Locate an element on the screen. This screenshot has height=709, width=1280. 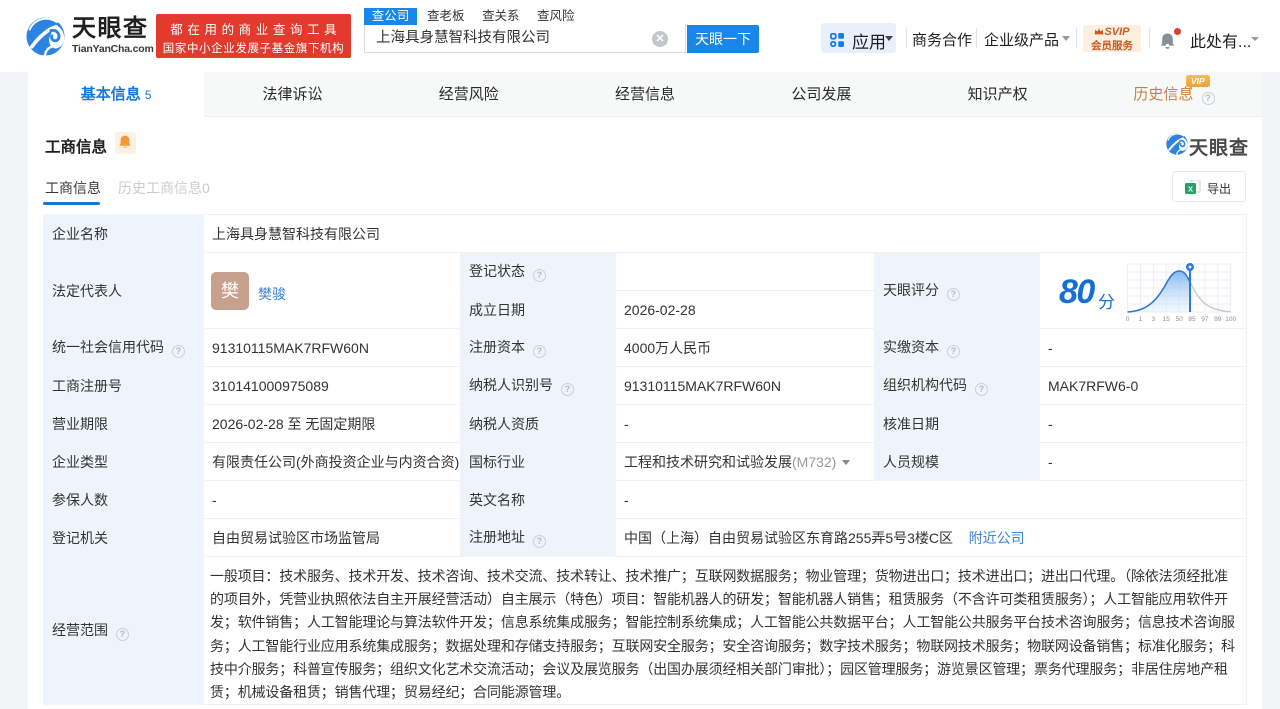
svg-text: 85 is located at coordinates (1192, 319).